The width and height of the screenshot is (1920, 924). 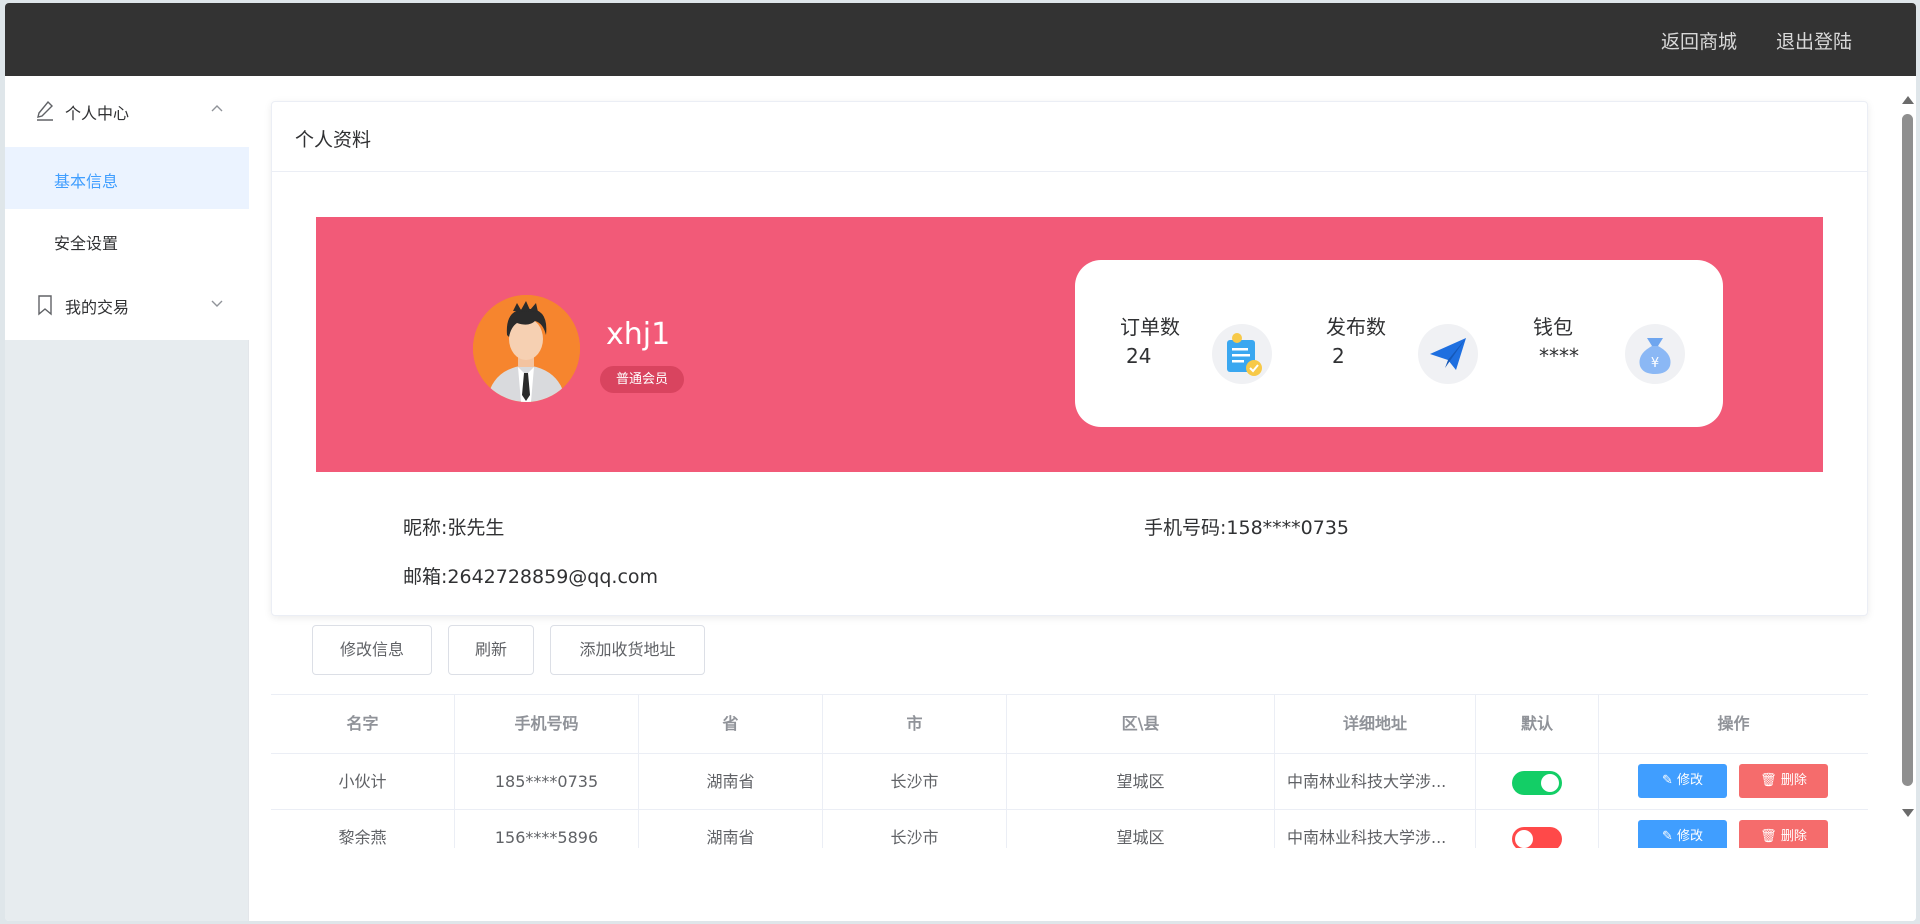 I want to click on stat-value: 2, so click(x=1338, y=356).